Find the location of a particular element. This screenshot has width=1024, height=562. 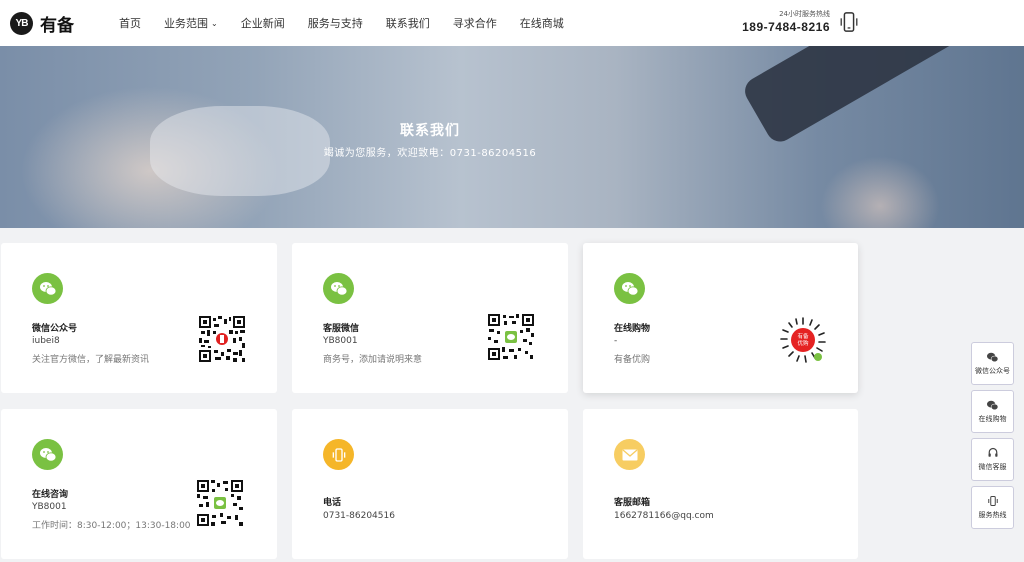

logo: YB 有备 is located at coordinates (42, 23).